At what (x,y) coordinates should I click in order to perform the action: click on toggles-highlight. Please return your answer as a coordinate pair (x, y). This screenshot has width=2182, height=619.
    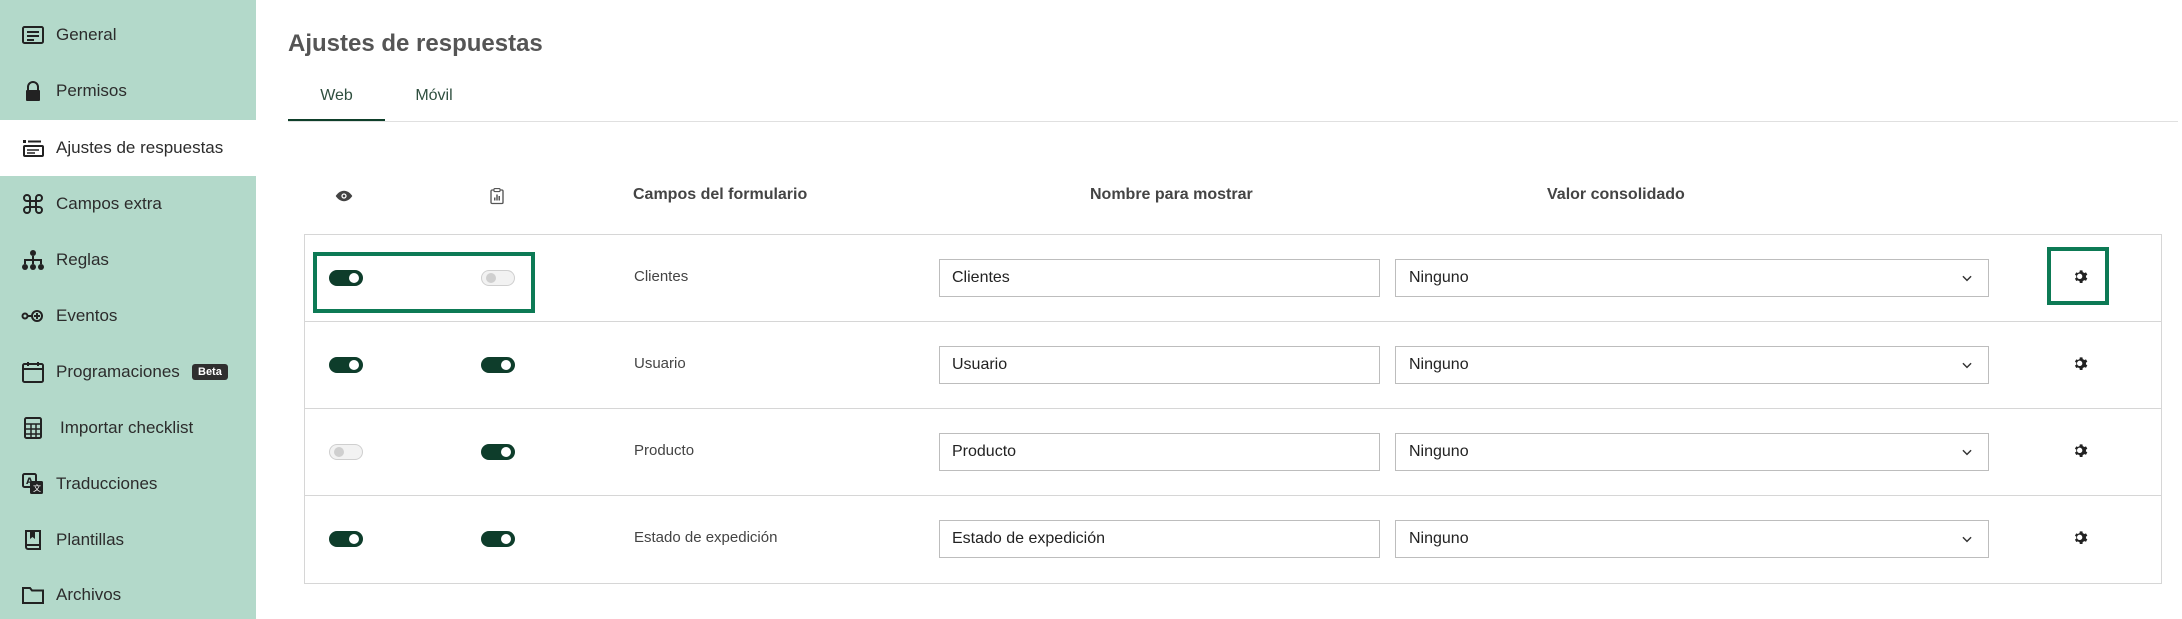
    Looking at the image, I should click on (424, 282).